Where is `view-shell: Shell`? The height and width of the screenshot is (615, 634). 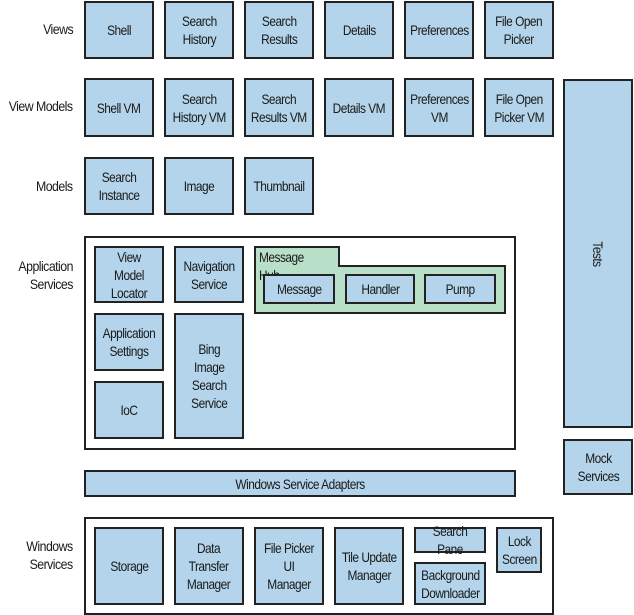
view-shell: Shell is located at coordinates (119, 30).